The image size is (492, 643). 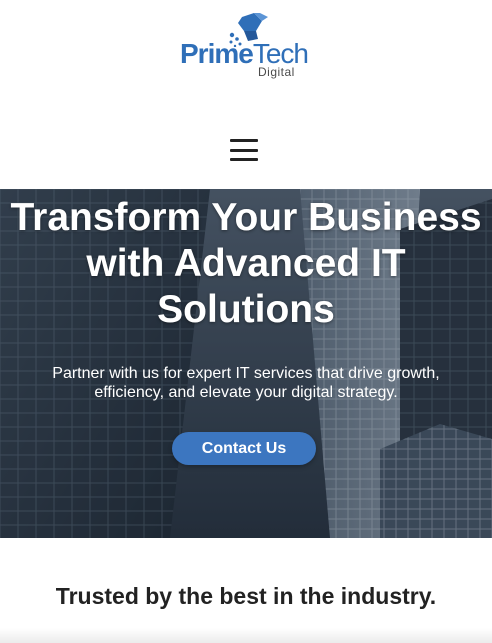 I want to click on section-divider-shadow, so click(x=246, y=635).